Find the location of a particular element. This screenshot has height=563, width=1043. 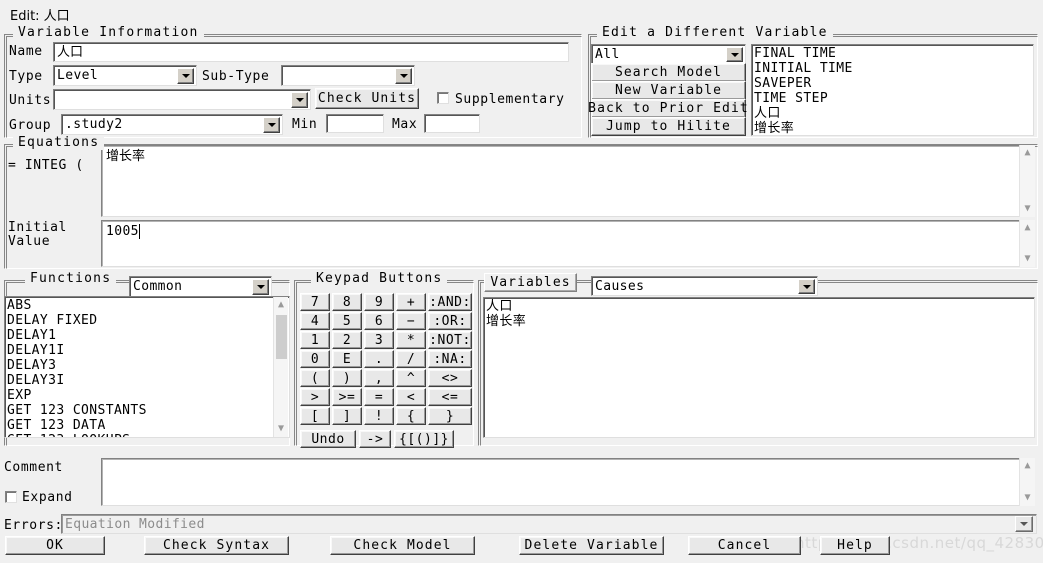

delete-variable-button: Delete Variable is located at coordinates (591, 545).